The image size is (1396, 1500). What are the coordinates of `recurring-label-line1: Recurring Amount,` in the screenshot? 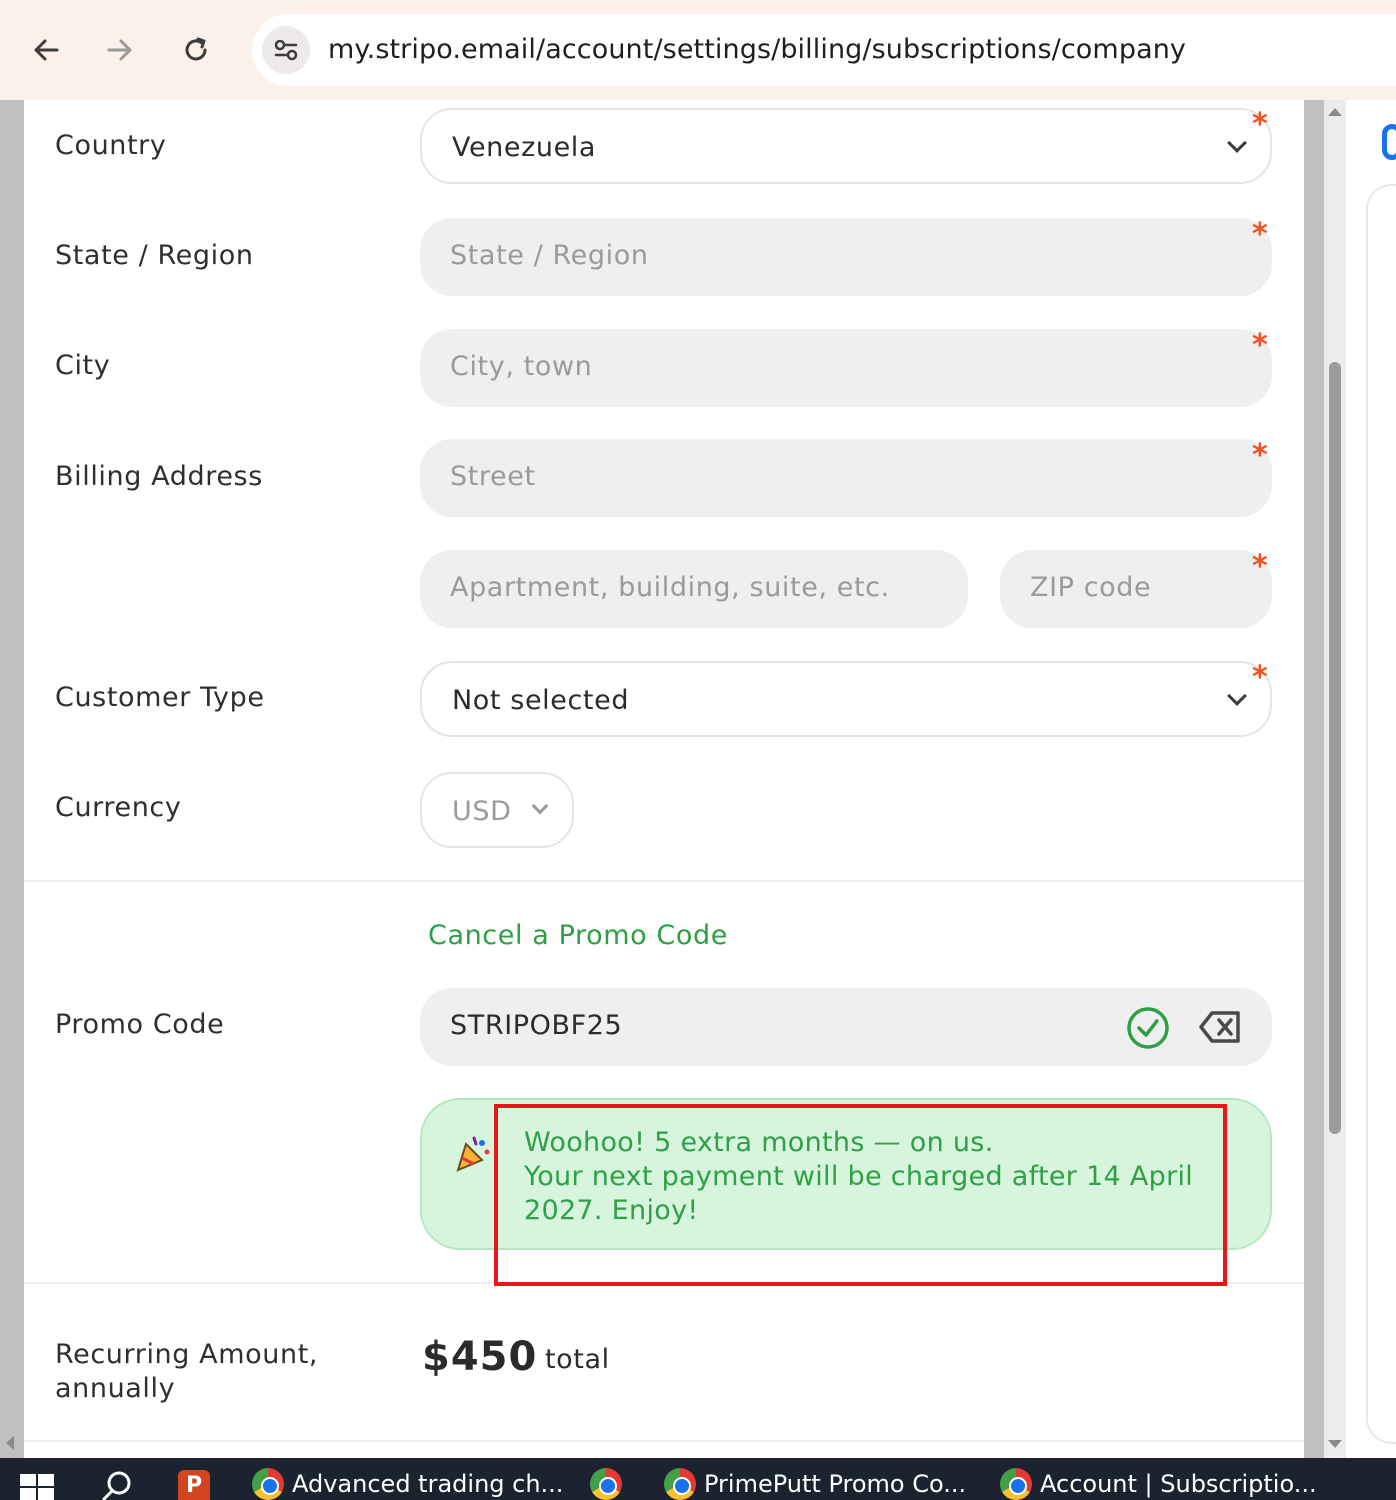 It's located at (187, 1354).